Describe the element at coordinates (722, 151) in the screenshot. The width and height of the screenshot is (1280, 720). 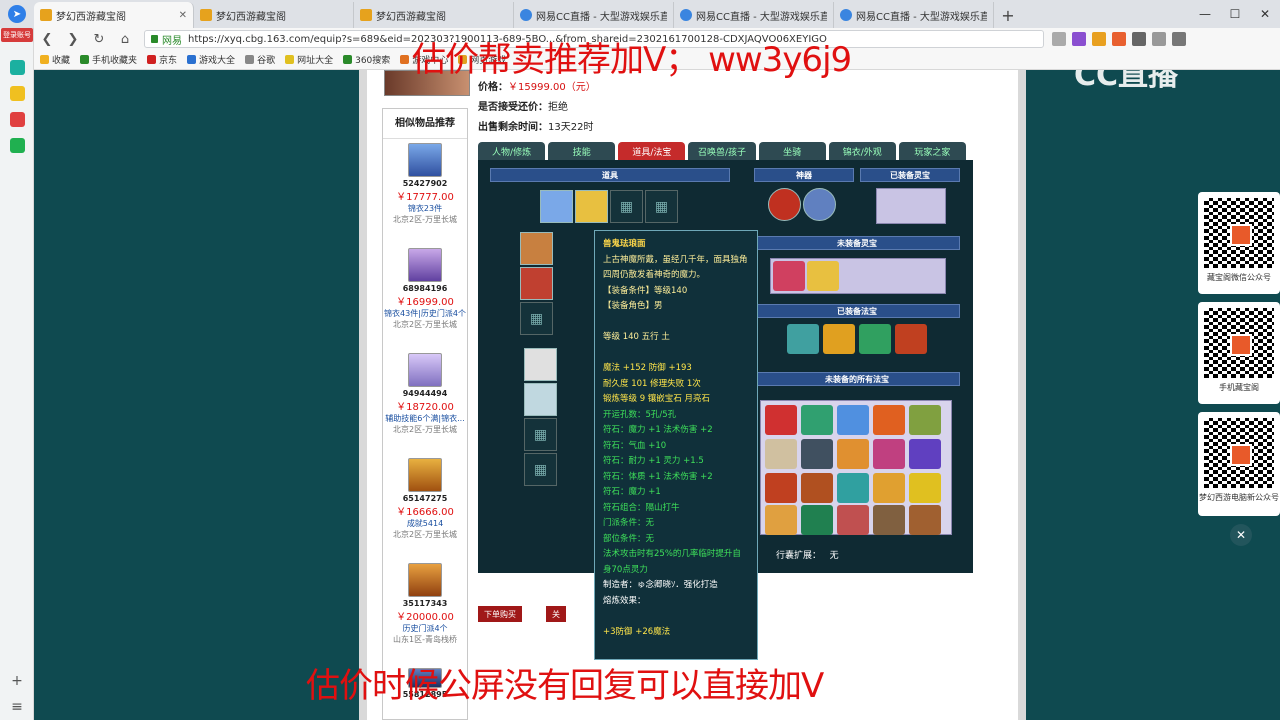
I see `tab-pets: 召唤兽/孩子` at that location.